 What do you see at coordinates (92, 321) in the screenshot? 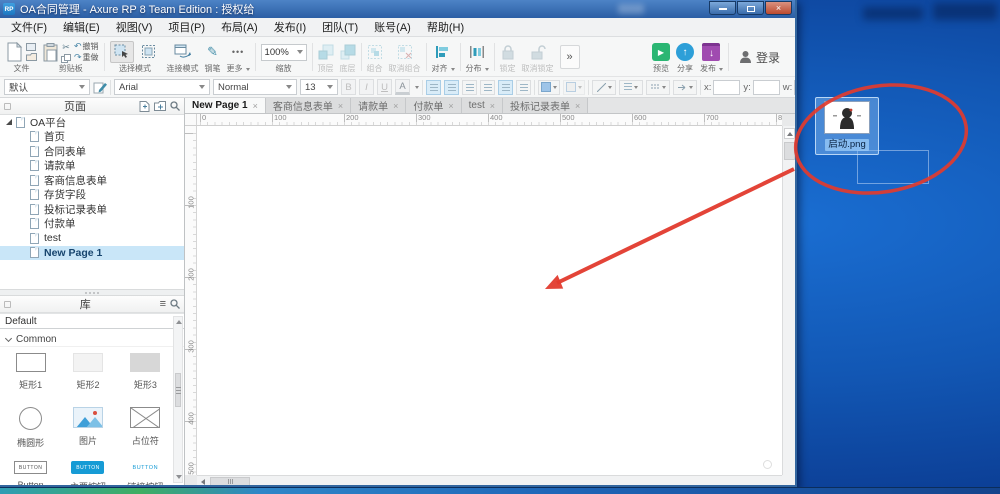
I see `library-select: Default` at bounding box center [92, 321].